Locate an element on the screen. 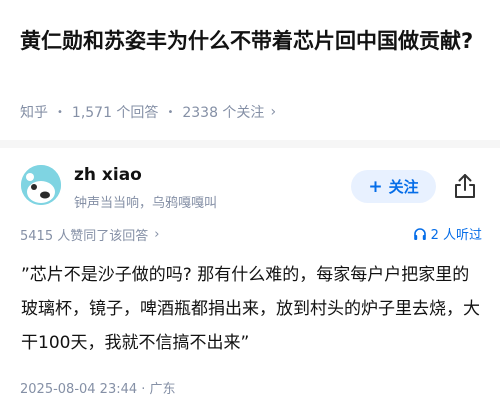 This screenshot has width=500, height=406. author-name: zh xiao is located at coordinates (108, 175).